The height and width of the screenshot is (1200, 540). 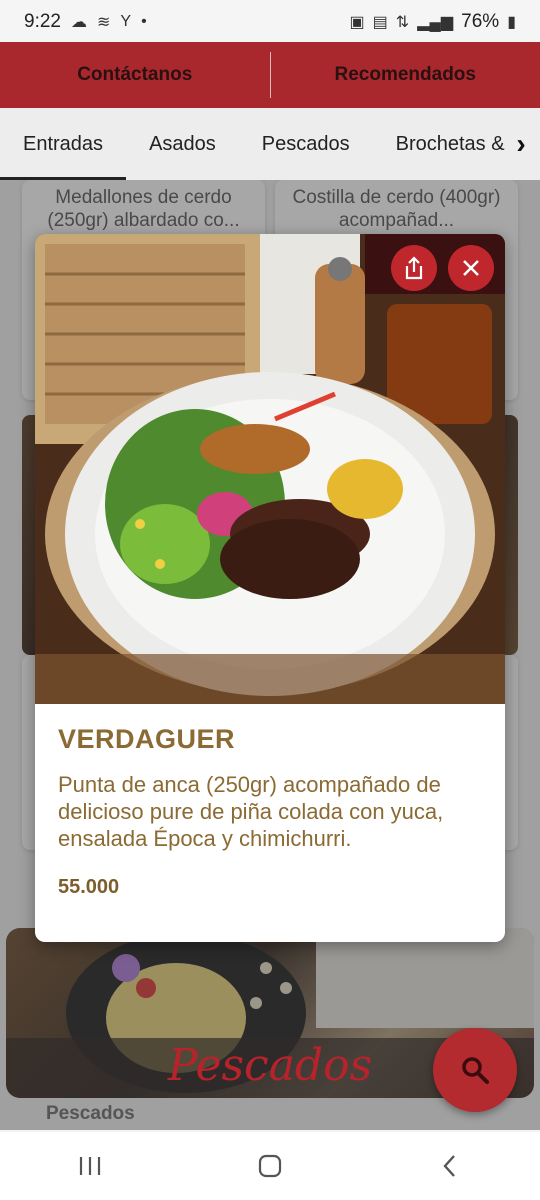 I want to click on tab-entradas: Entradas, so click(x=63, y=144).